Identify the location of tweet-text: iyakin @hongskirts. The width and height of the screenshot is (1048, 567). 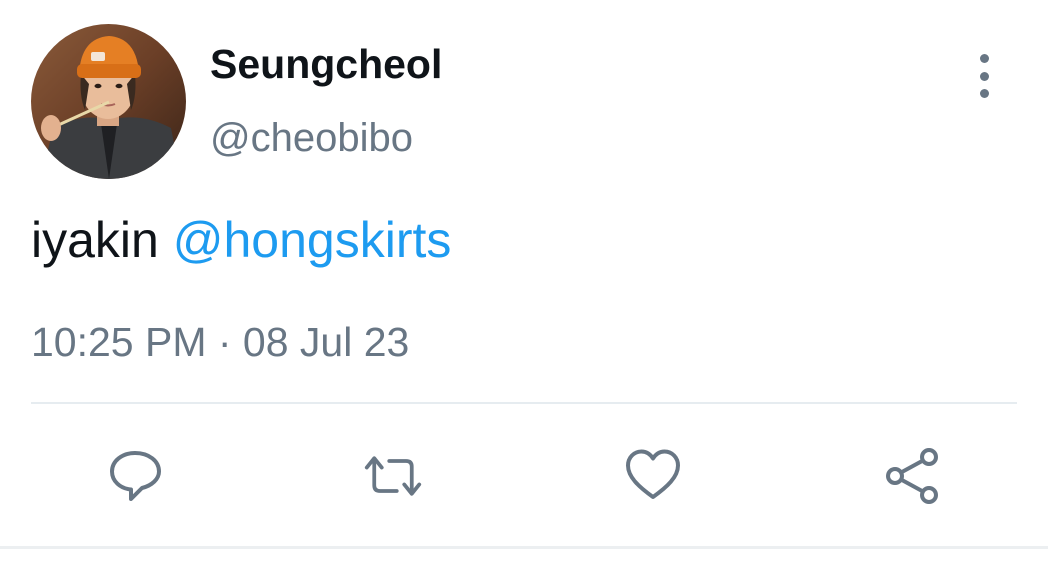
(241, 240).